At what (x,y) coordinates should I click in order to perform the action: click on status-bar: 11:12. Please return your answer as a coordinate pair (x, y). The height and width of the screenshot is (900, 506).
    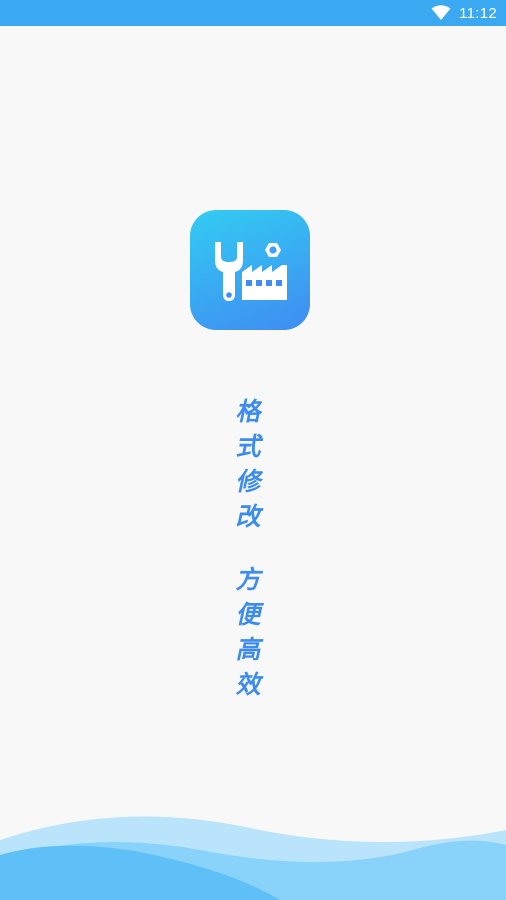
    Looking at the image, I should click on (253, 13).